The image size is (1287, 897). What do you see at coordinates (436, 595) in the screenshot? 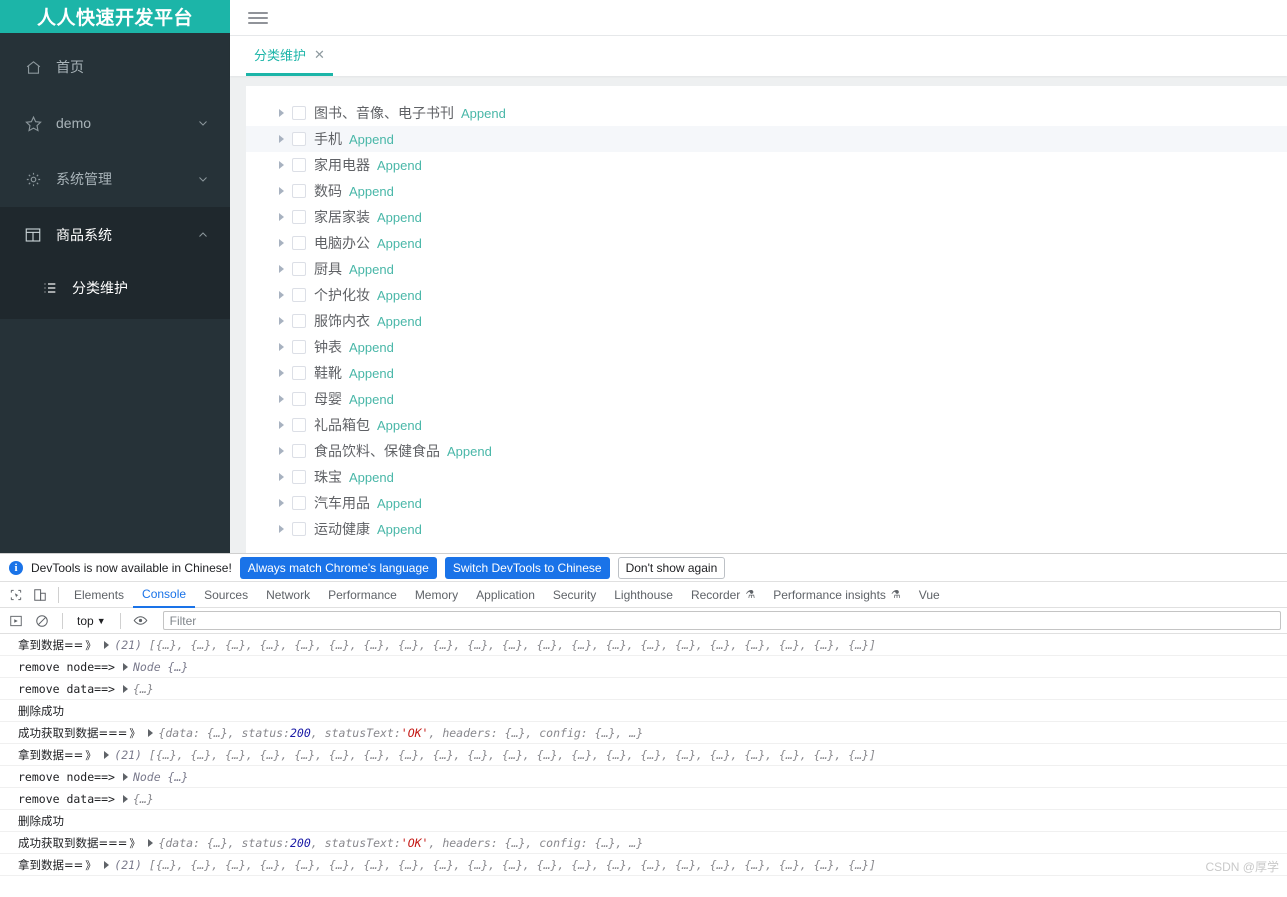
I see `devtools-tab-memory: Memory` at bounding box center [436, 595].